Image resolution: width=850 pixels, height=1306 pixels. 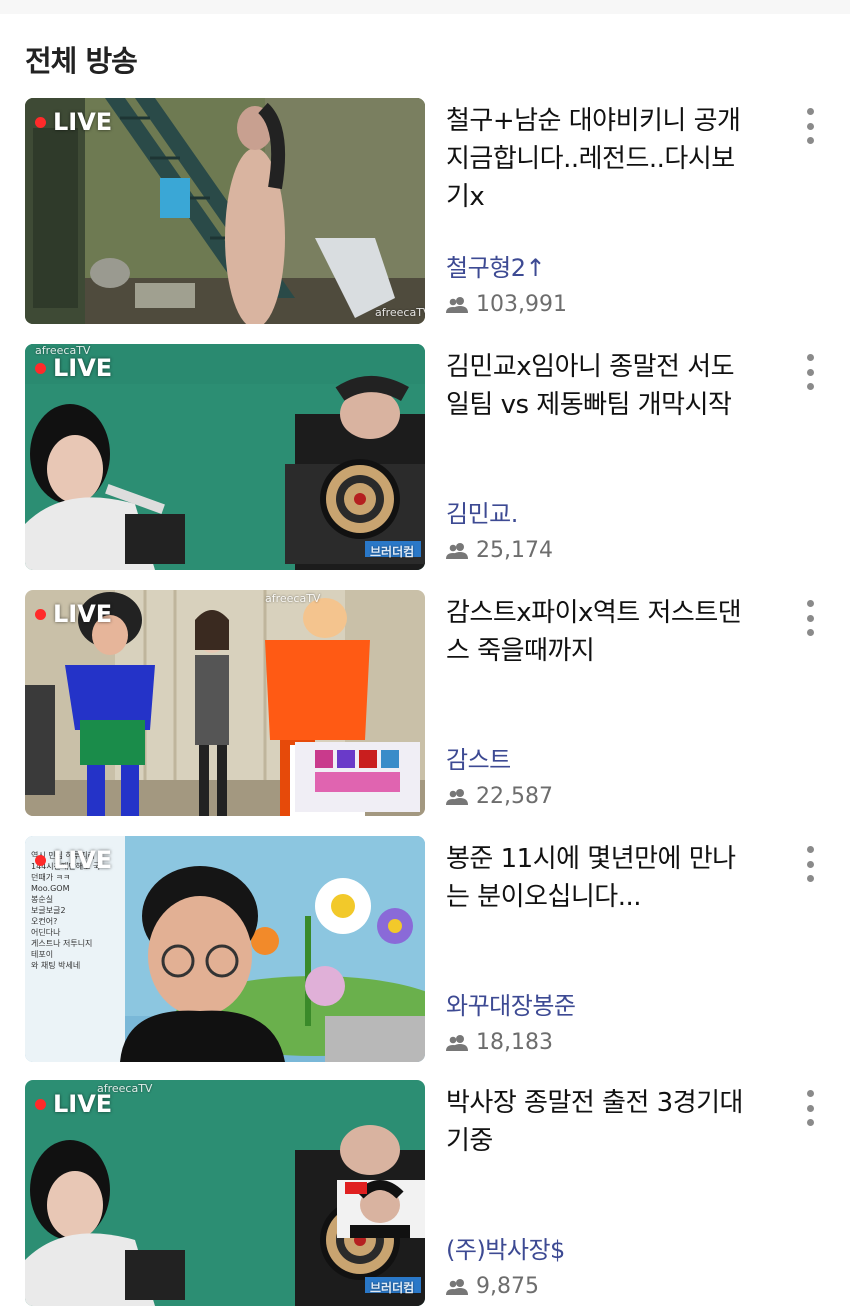 I want to click on channel-name: (주)박사장$, so click(x=505, y=1247).